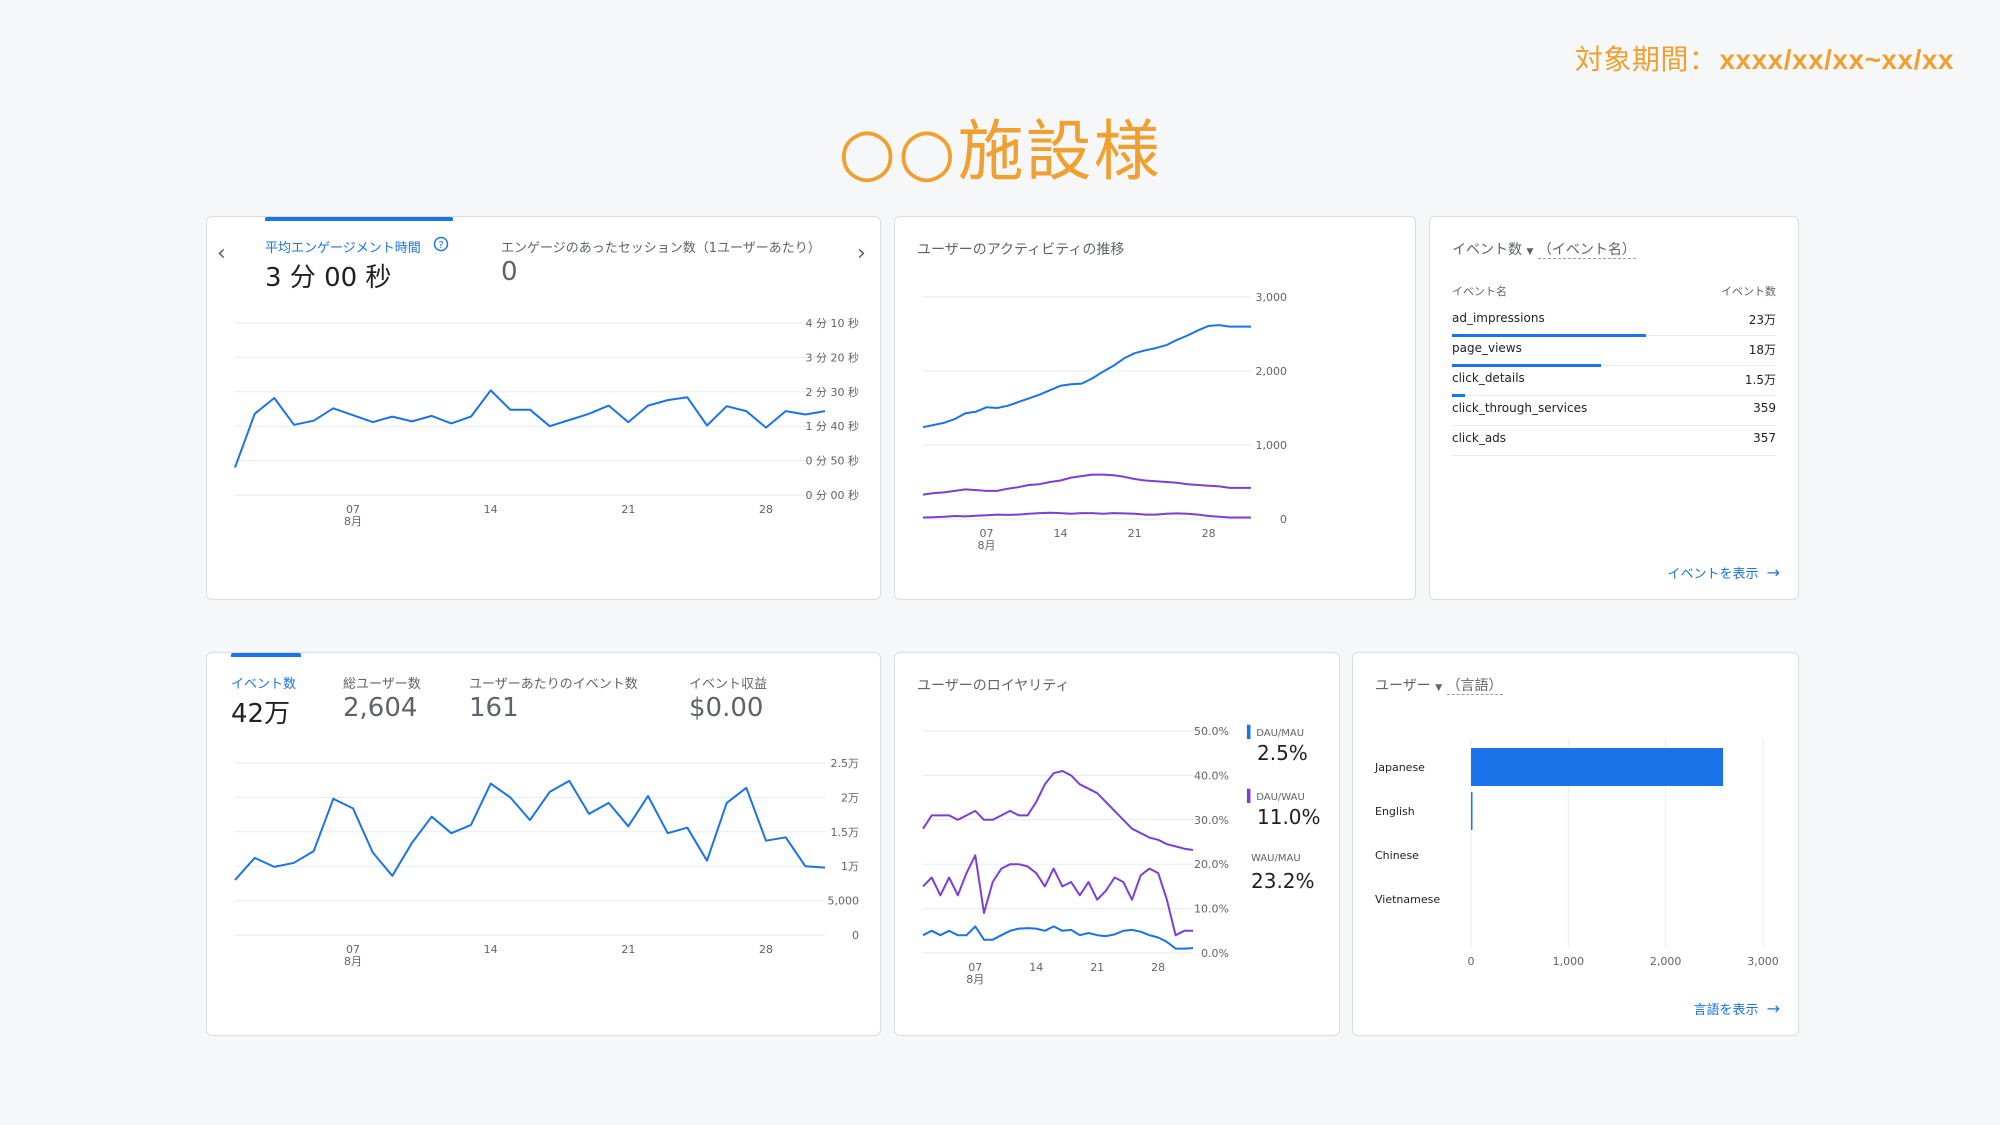 The image size is (2000, 1125). What do you see at coordinates (833, 495) in the screenshot?
I see `y-tick-label: 0 分 00 秒` at bounding box center [833, 495].